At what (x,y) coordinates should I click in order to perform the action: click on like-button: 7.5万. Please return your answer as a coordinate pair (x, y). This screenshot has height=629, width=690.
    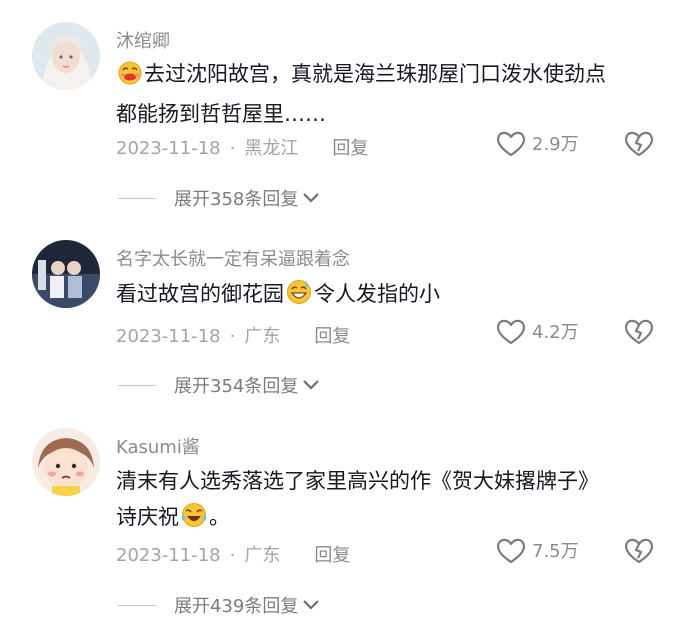
    Looking at the image, I should click on (537, 550).